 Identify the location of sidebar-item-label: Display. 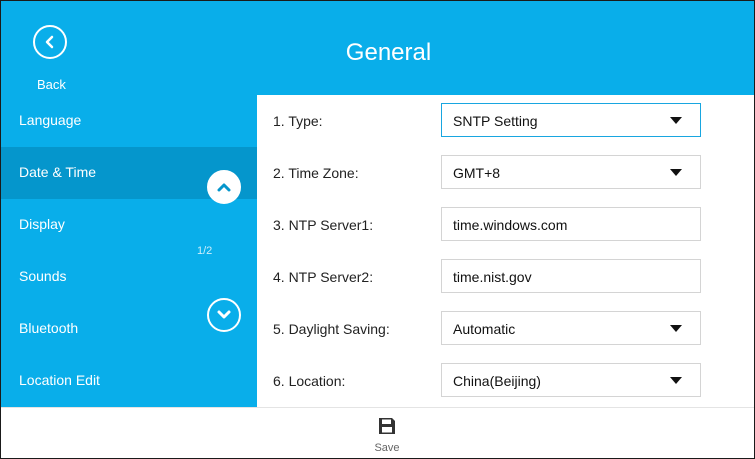
(42, 224).